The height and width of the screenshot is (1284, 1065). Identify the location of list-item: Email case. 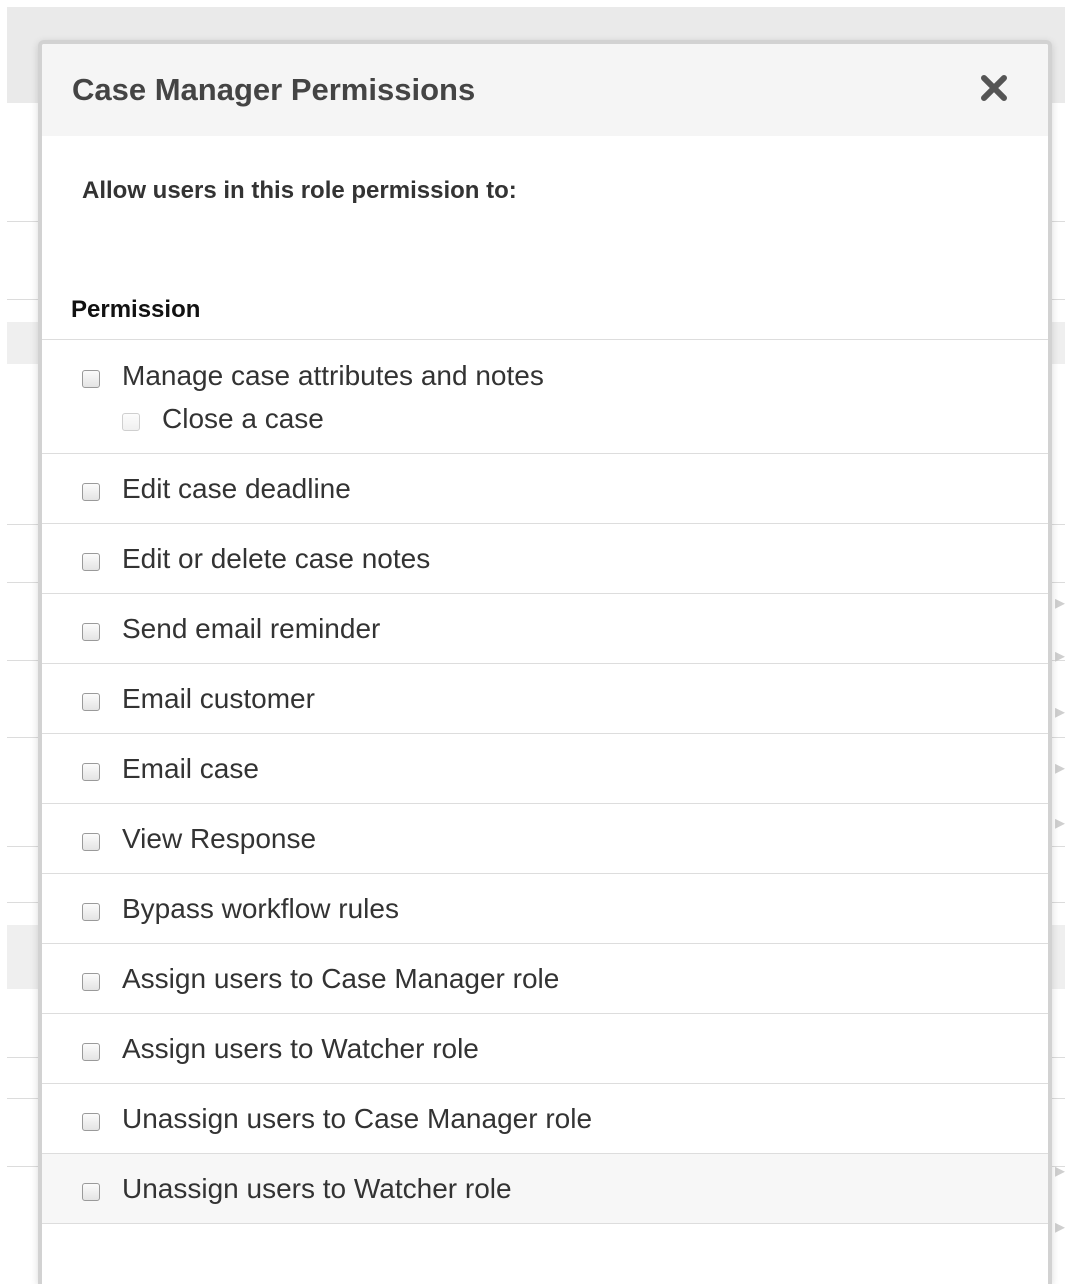
(545, 769).